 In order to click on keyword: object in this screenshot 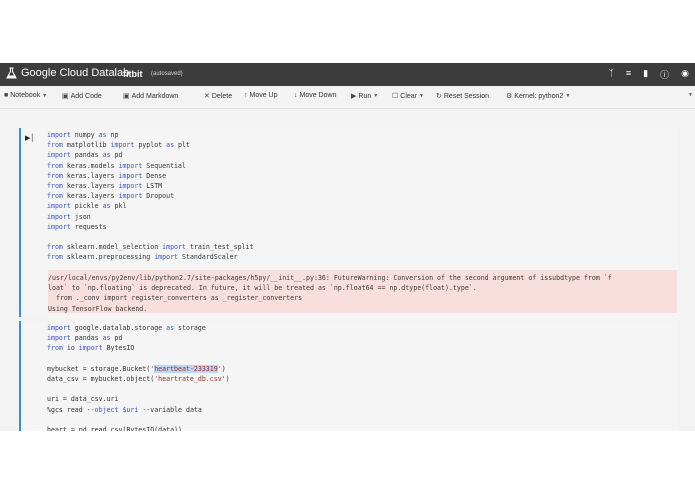, I will do `click(106, 409)`.